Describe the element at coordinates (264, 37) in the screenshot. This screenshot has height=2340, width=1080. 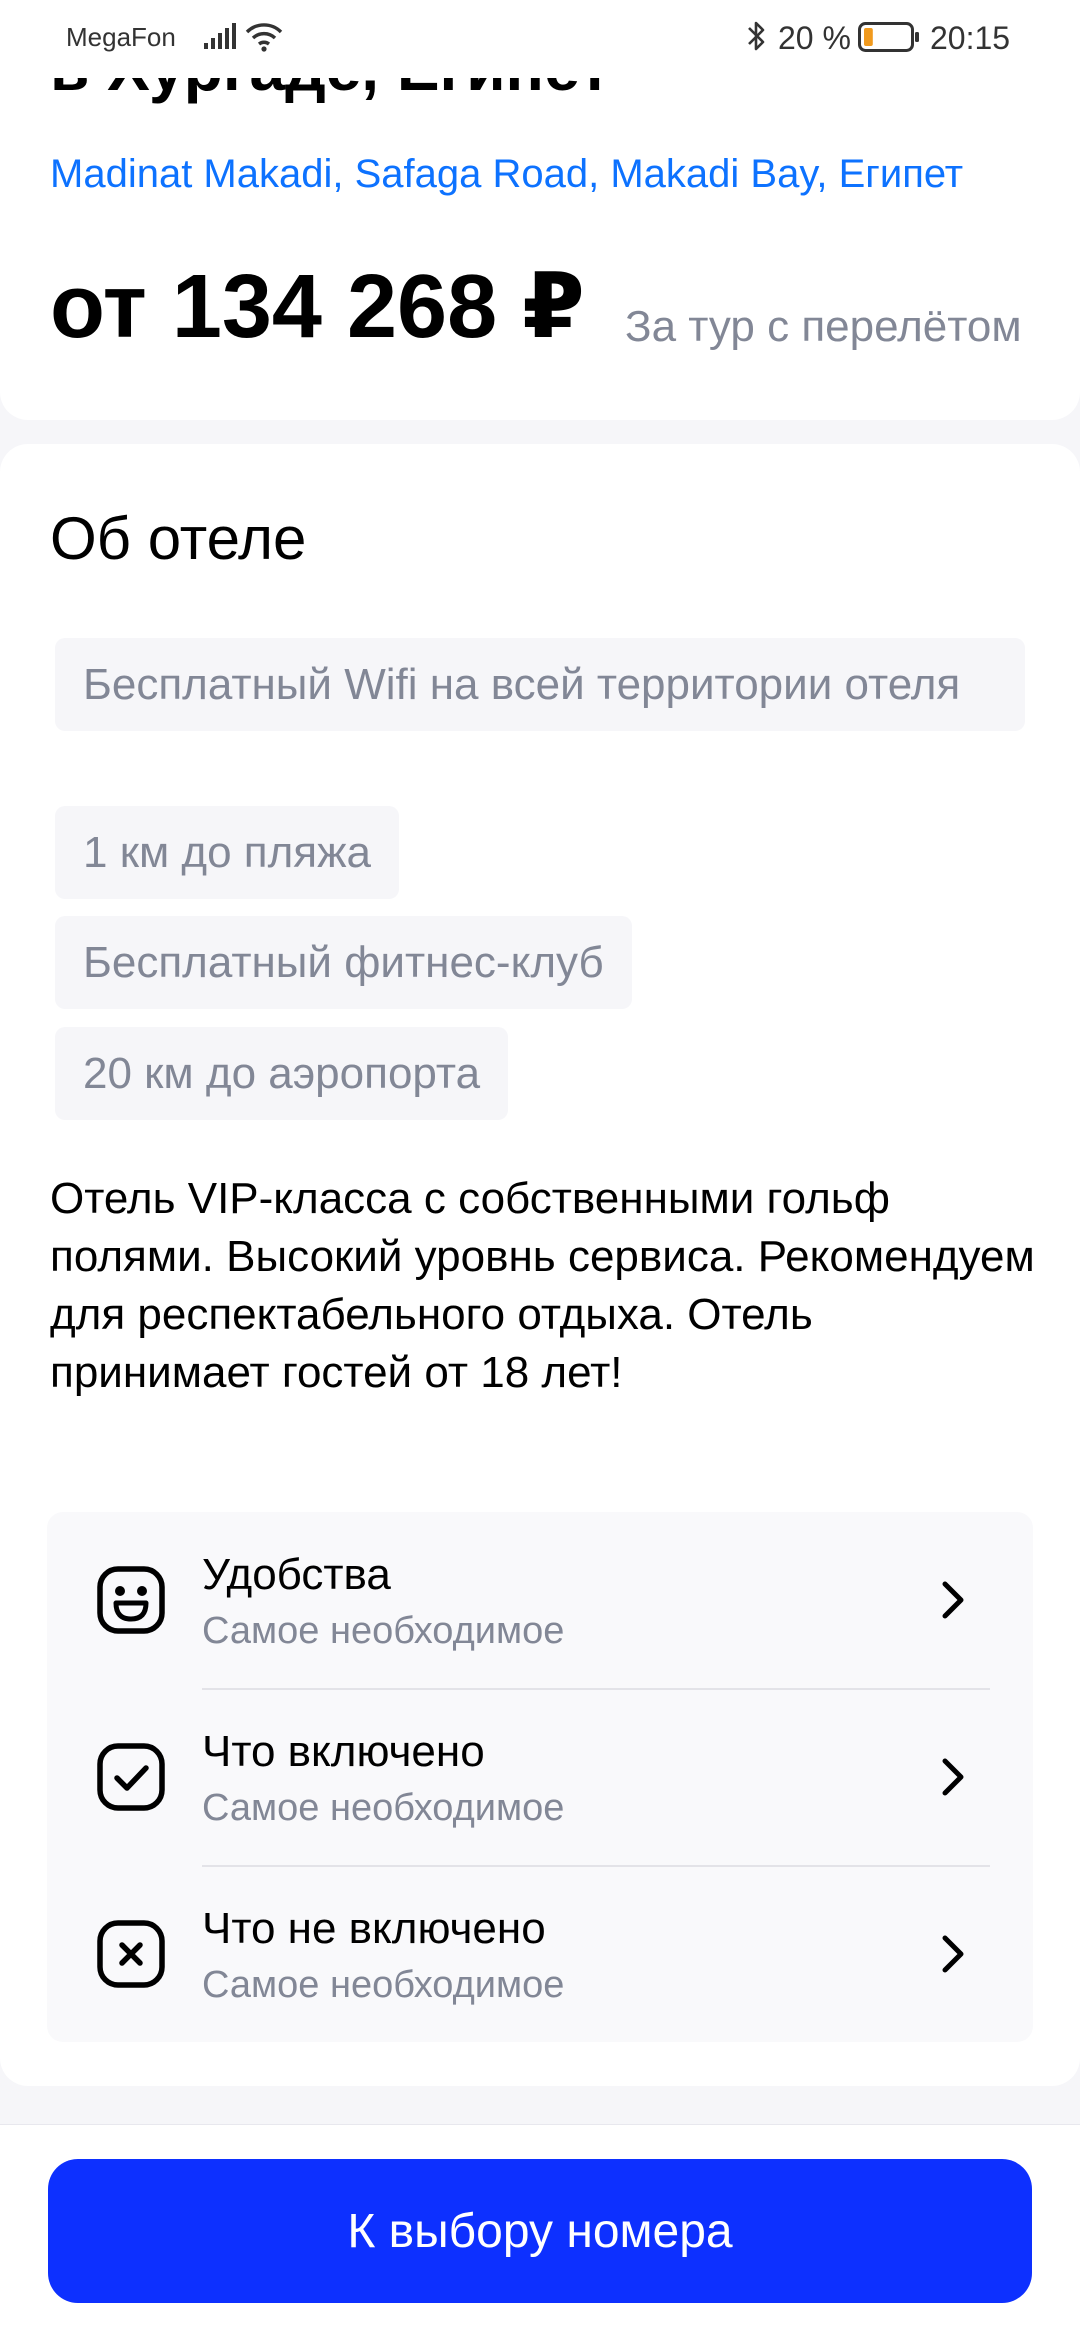
I see `wifi-icon` at that location.